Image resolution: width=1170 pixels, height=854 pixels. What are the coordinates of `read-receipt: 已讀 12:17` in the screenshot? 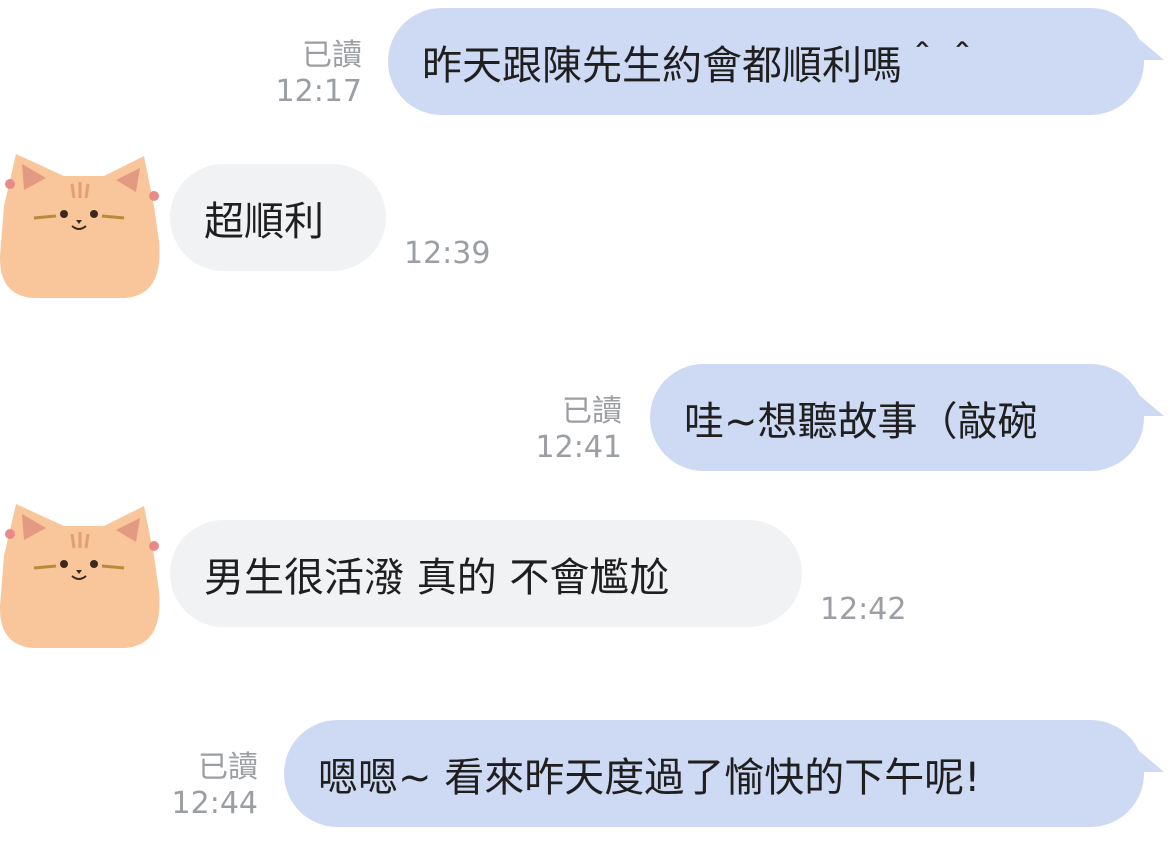 It's located at (306, 74).